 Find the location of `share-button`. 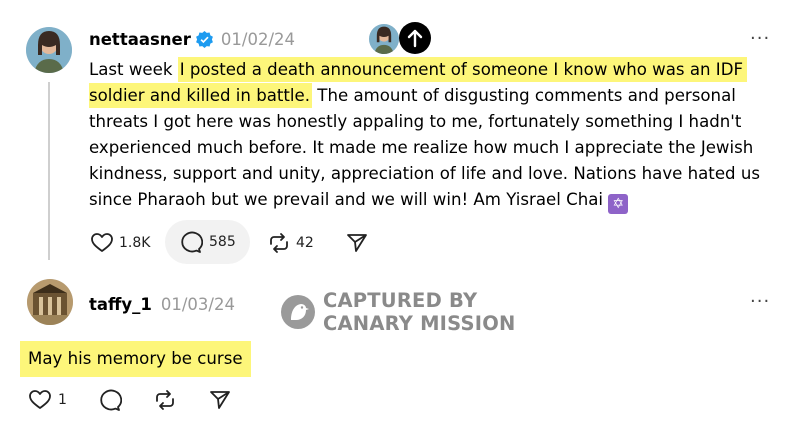

share-button is located at coordinates (357, 243).